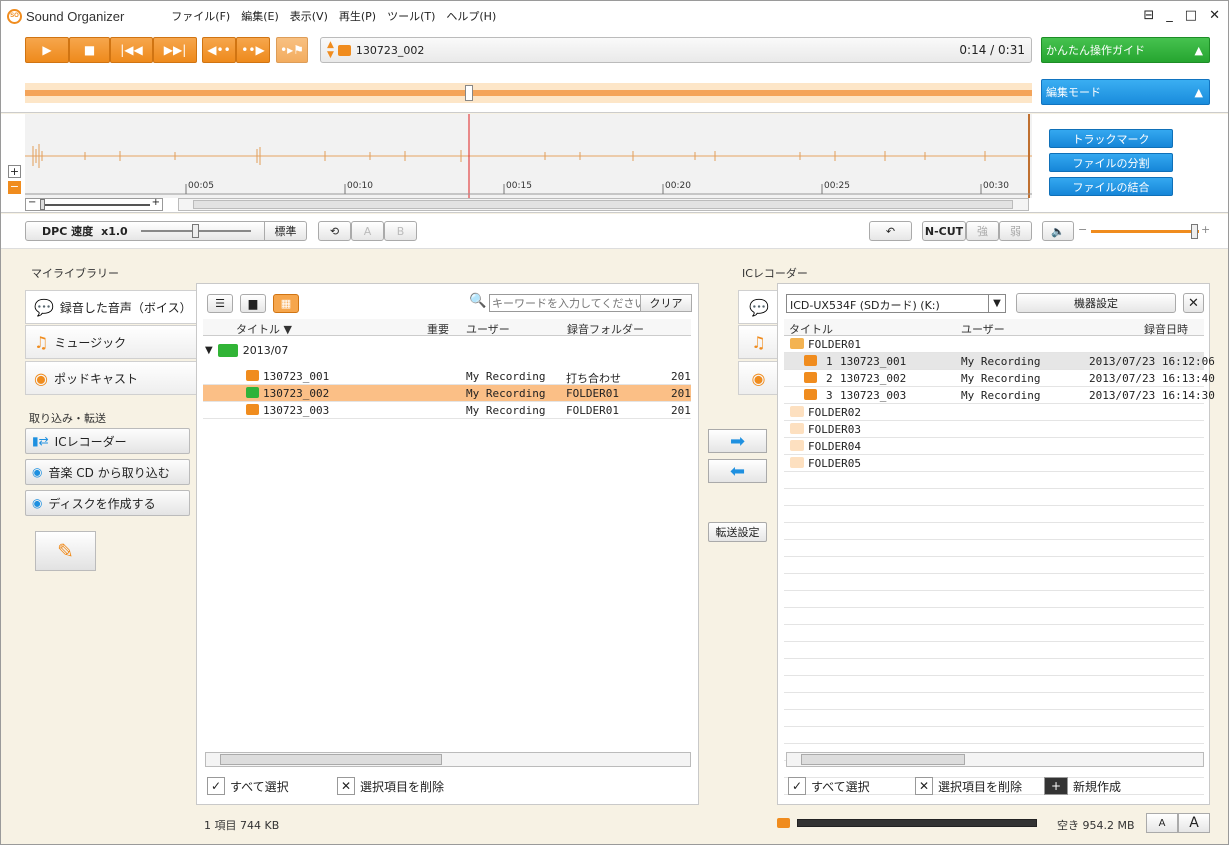 Image resolution: width=1229 pixels, height=845 pixels. I want to click on calendar-view-icon: ▦, so click(286, 303).